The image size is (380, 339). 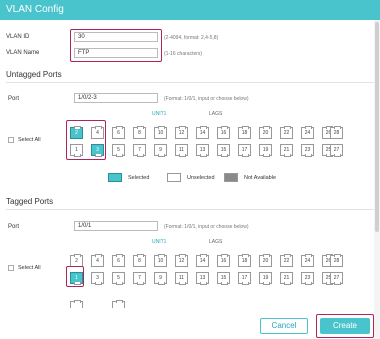 What do you see at coordinates (265, 260) in the screenshot?
I see `tagged-port-20: 20` at bounding box center [265, 260].